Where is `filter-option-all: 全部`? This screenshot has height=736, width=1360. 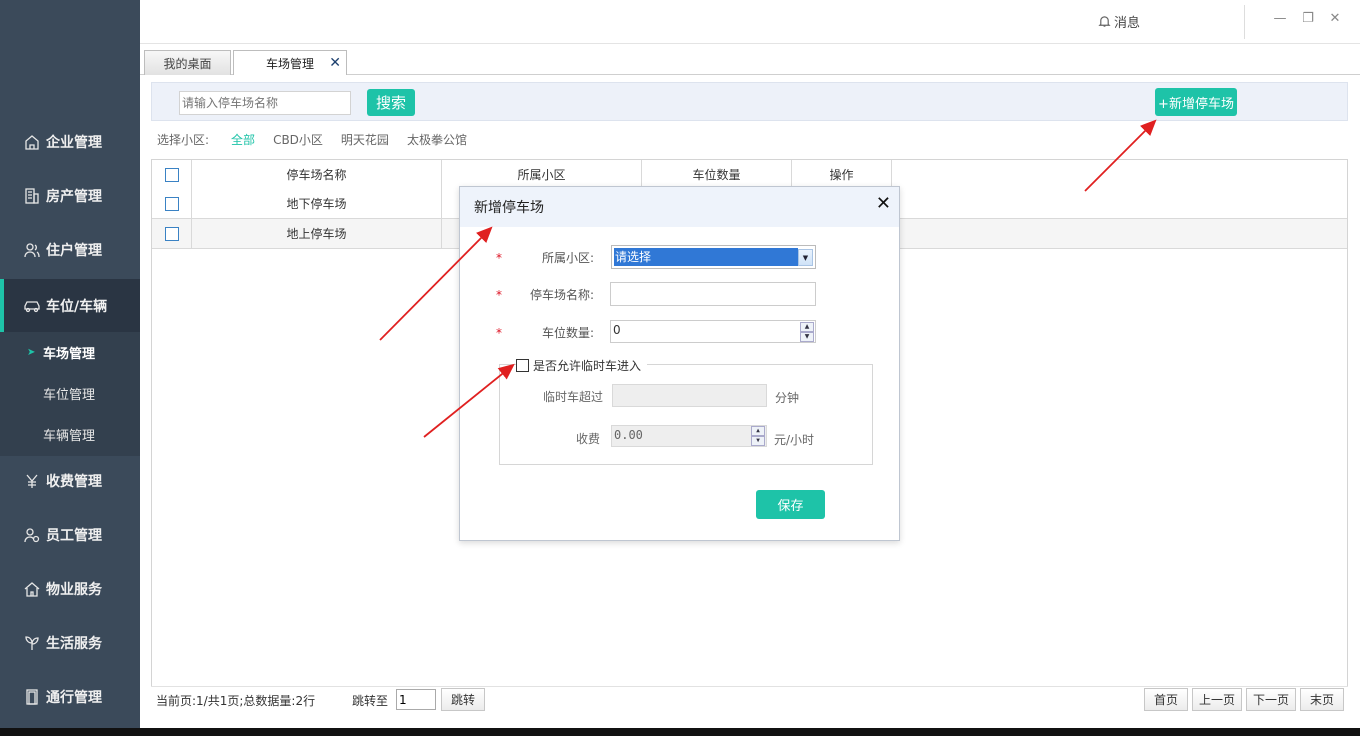 filter-option-all: 全部 is located at coordinates (243, 139).